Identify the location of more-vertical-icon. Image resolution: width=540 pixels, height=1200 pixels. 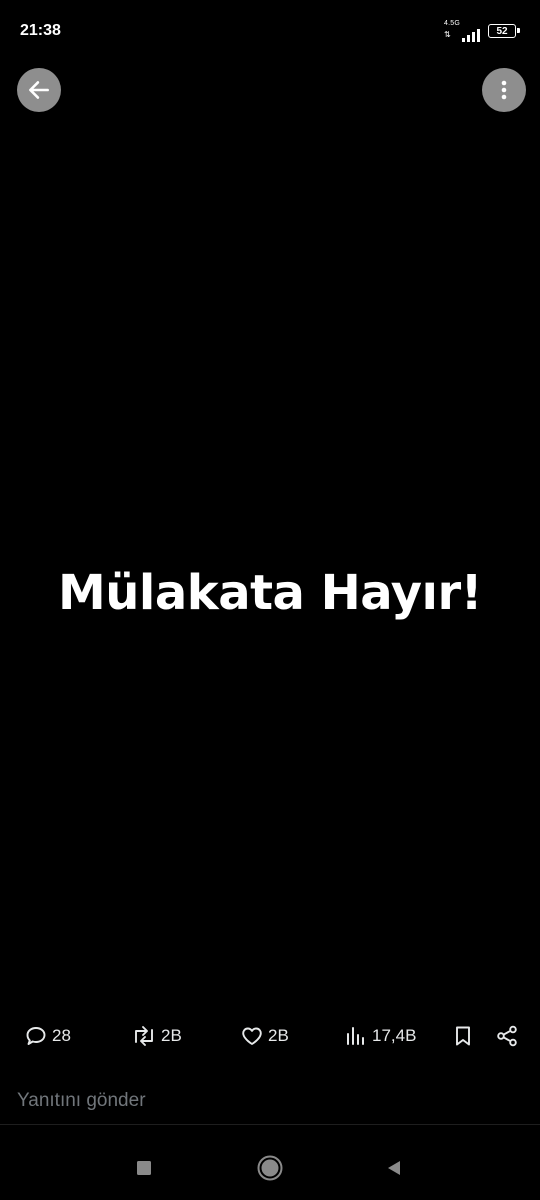
(504, 90).